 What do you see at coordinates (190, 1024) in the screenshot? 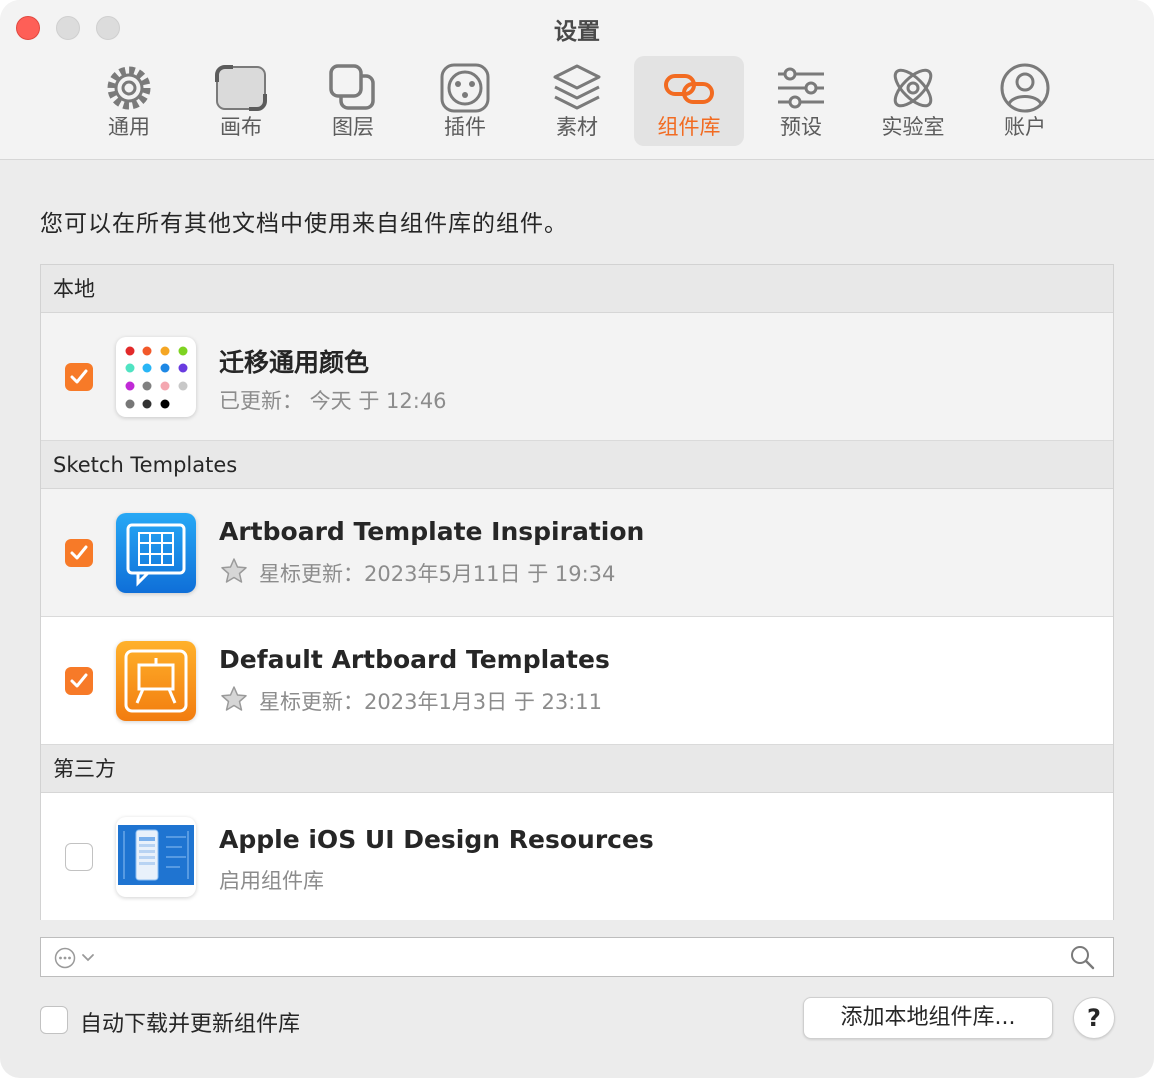
I see `auto-update-label: 自动下载并更新组件库` at bounding box center [190, 1024].